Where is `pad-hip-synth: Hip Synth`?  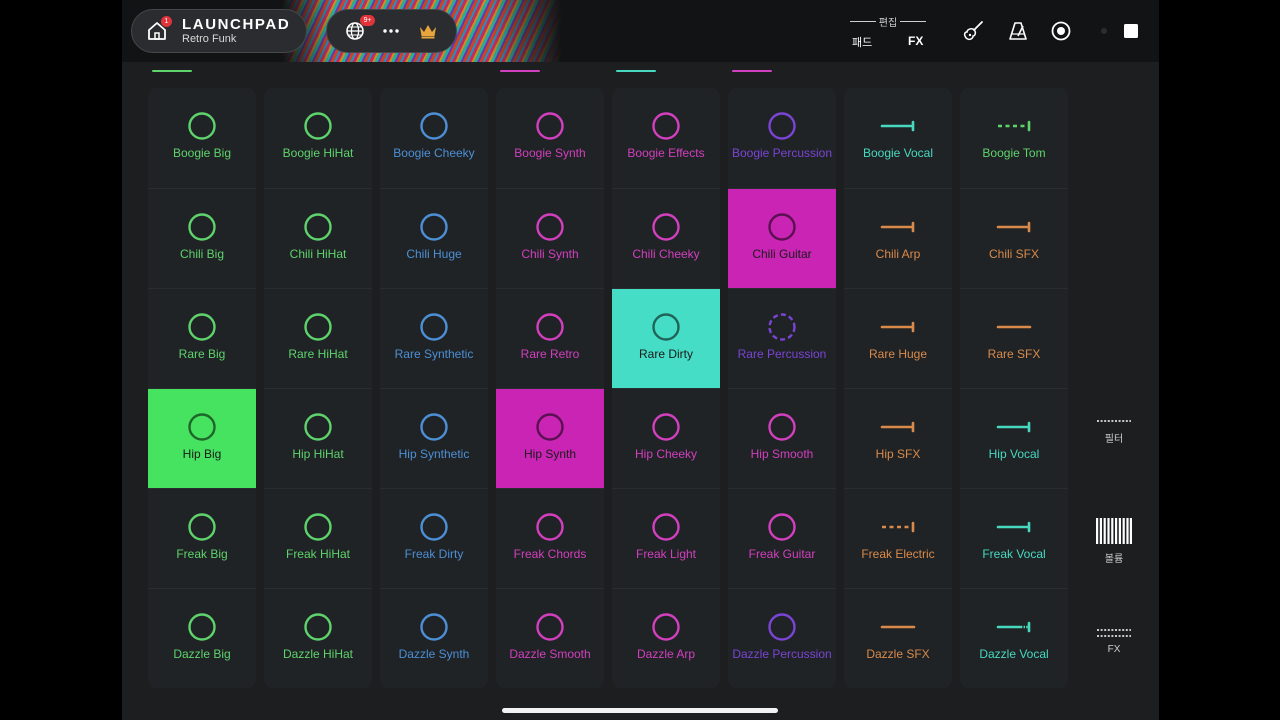
pad-hip-synth: Hip Synth is located at coordinates (550, 438).